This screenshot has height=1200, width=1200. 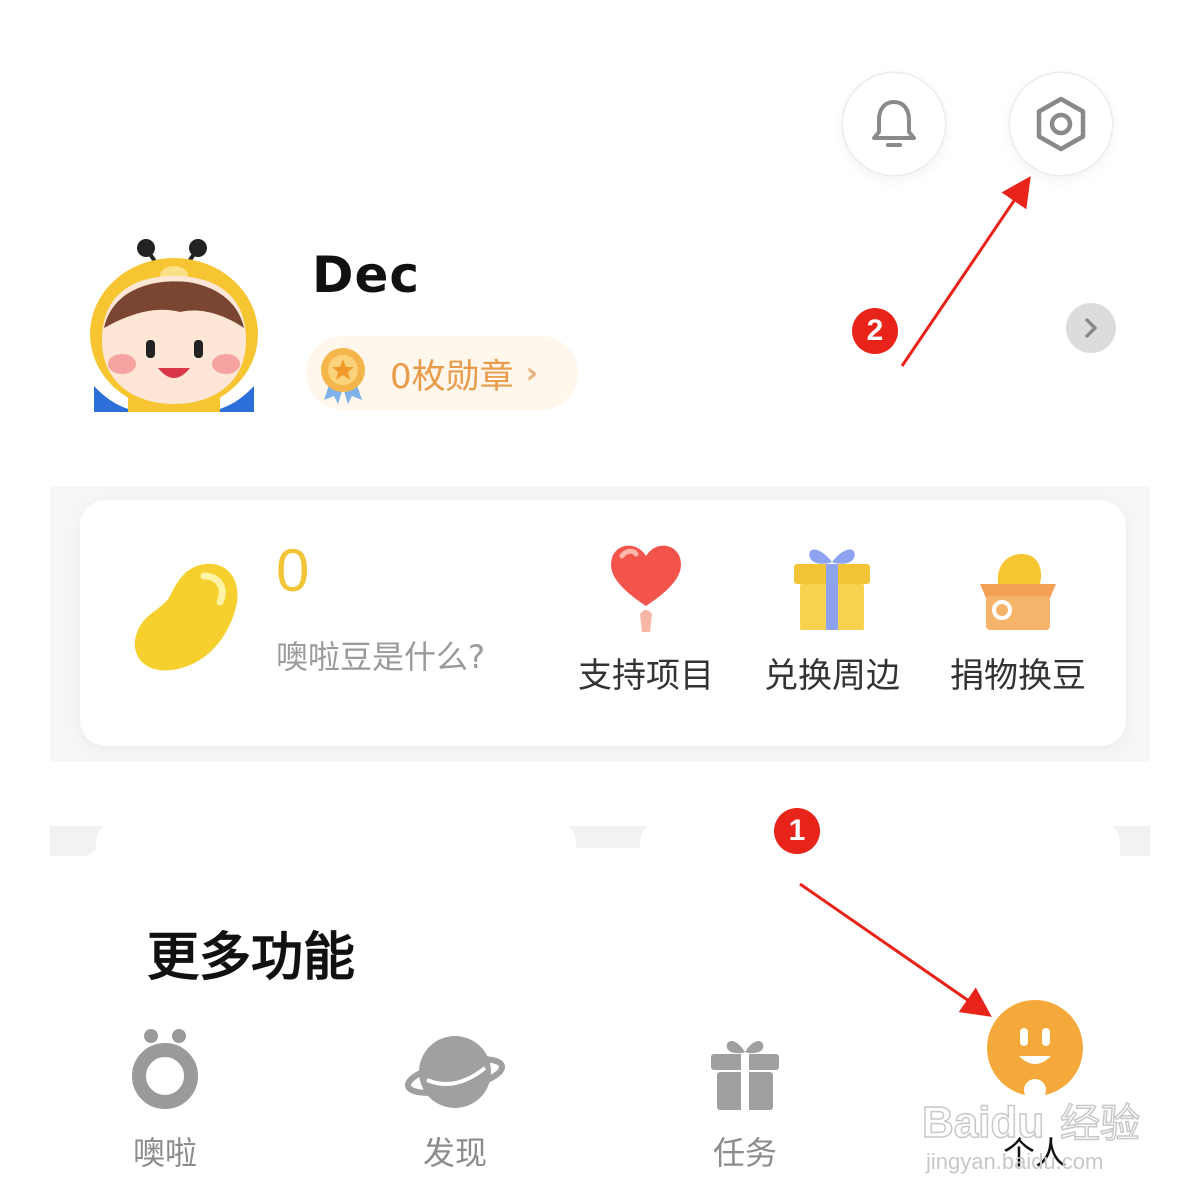 I want to click on exchange-merch-label: 兑换周边, so click(x=832, y=676).